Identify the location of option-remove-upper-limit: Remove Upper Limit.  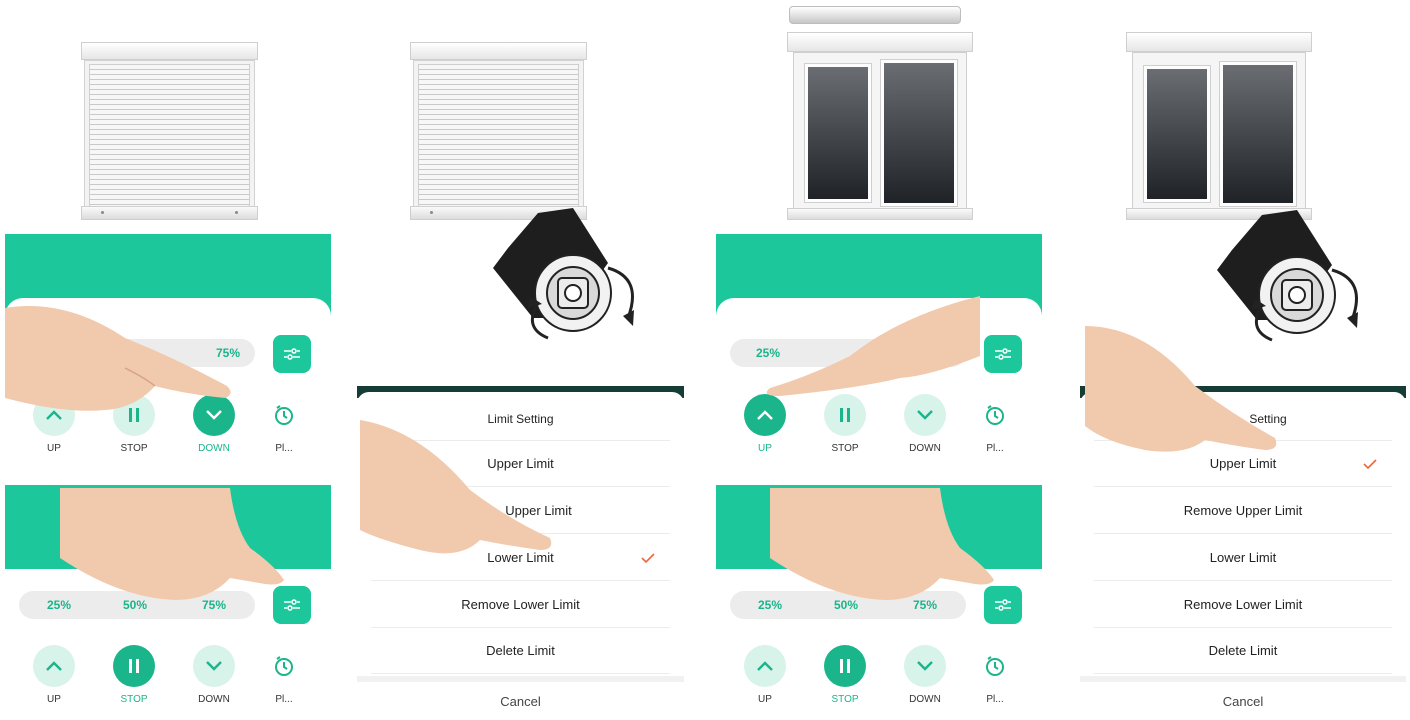
(1243, 511).